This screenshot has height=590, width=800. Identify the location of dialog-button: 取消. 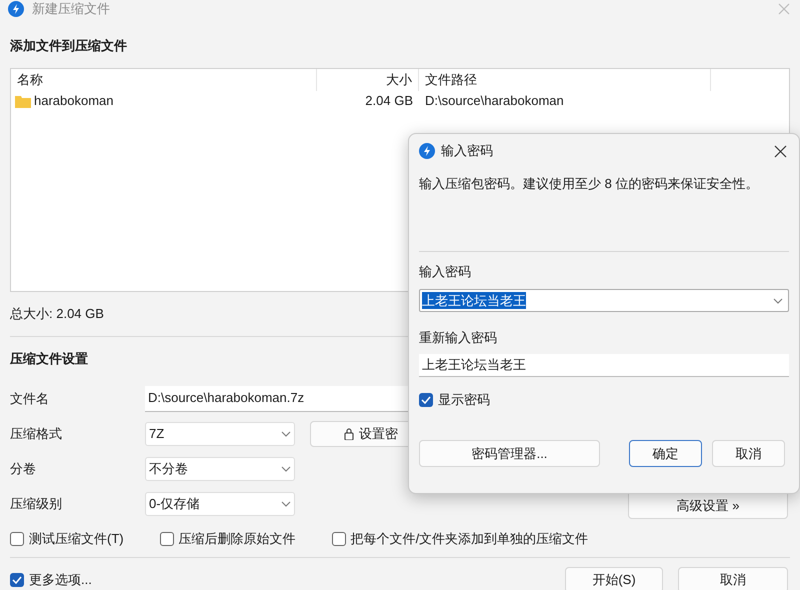
(748, 453).